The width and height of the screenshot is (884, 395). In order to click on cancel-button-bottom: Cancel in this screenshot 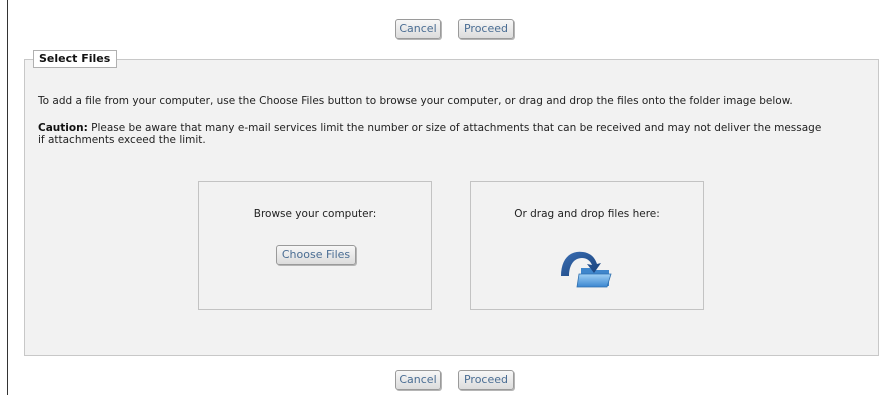, I will do `click(418, 380)`.